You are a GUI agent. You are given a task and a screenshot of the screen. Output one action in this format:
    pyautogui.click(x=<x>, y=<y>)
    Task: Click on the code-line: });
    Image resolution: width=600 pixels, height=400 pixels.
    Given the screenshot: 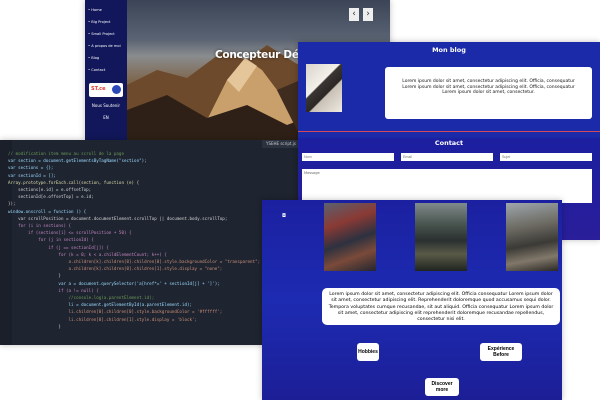 What is the action you would take?
    pyautogui.click(x=12, y=204)
    